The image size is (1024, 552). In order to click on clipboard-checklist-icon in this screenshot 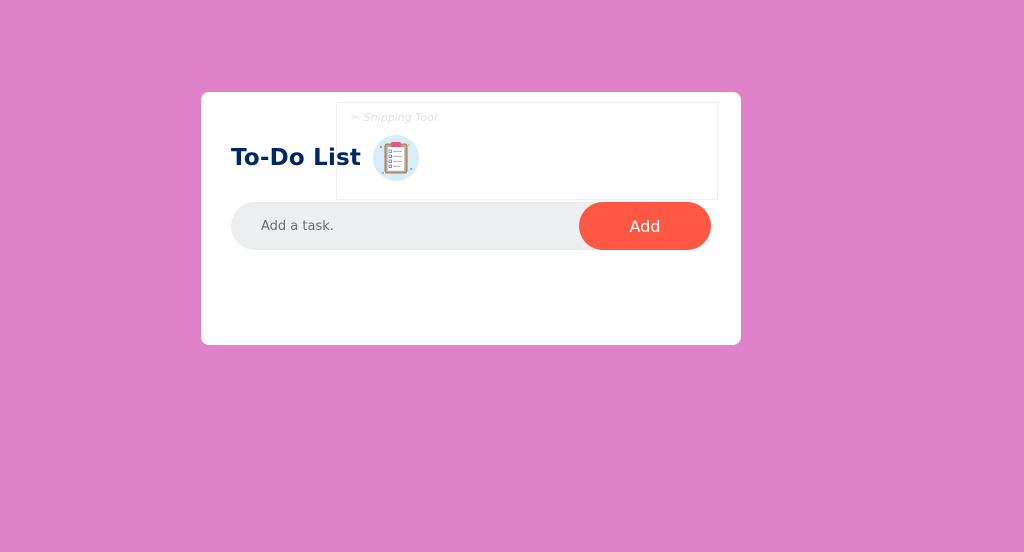, I will do `click(396, 158)`.